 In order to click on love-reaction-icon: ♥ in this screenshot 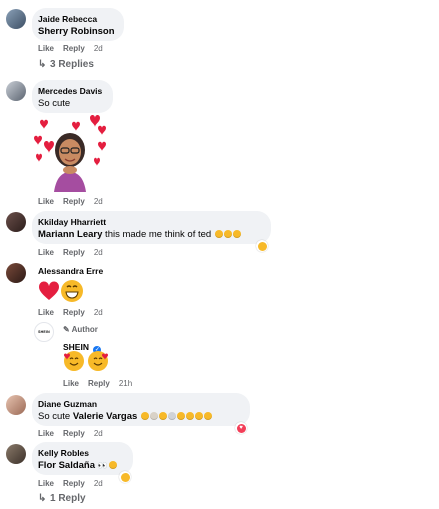, I will do `click(241, 428)`.